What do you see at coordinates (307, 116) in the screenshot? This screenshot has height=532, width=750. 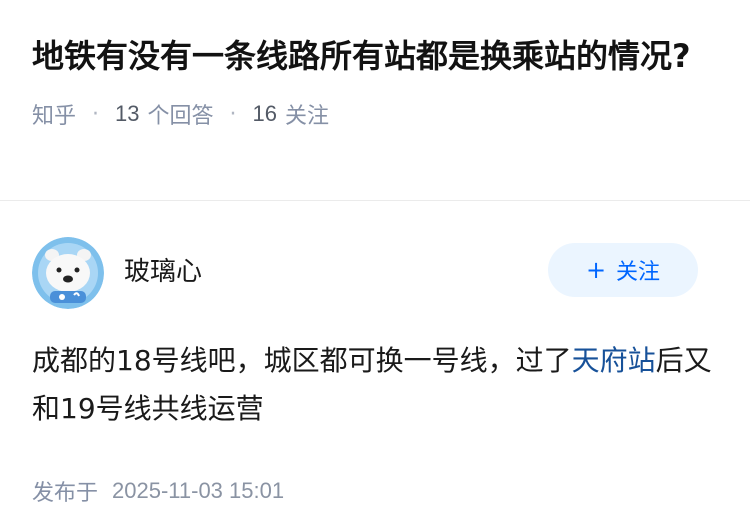 I see `follower-count-label: 关注` at bounding box center [307, 116].